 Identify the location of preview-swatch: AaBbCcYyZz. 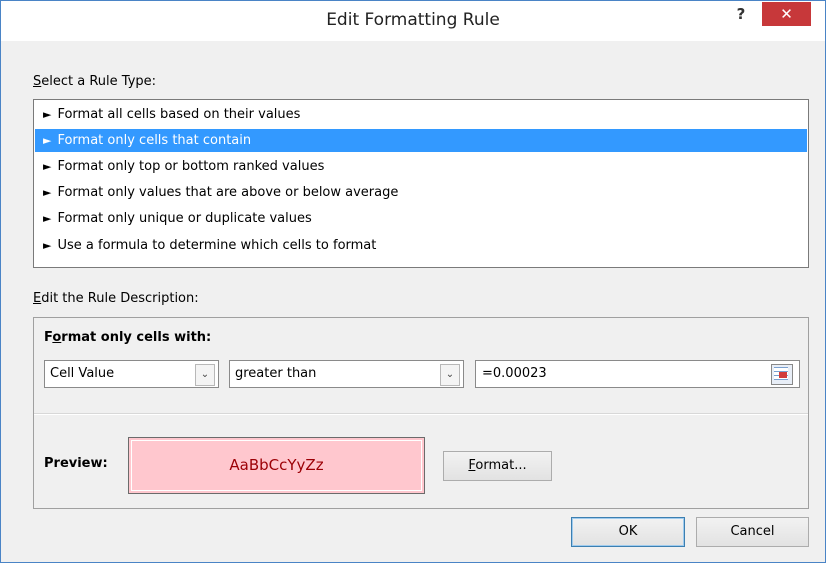
(276, 465).